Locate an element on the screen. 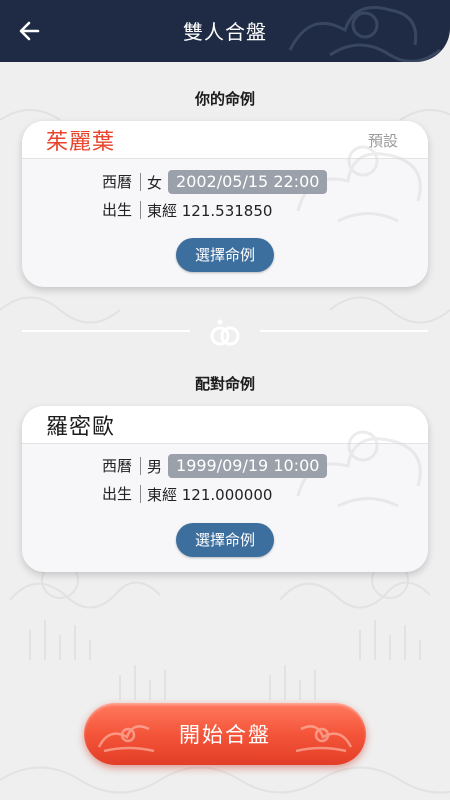 Image resolution: width=450 pixels, height=800 pixels. partner-chart-name: 羅密歐 is located at coordinates (81, 427).